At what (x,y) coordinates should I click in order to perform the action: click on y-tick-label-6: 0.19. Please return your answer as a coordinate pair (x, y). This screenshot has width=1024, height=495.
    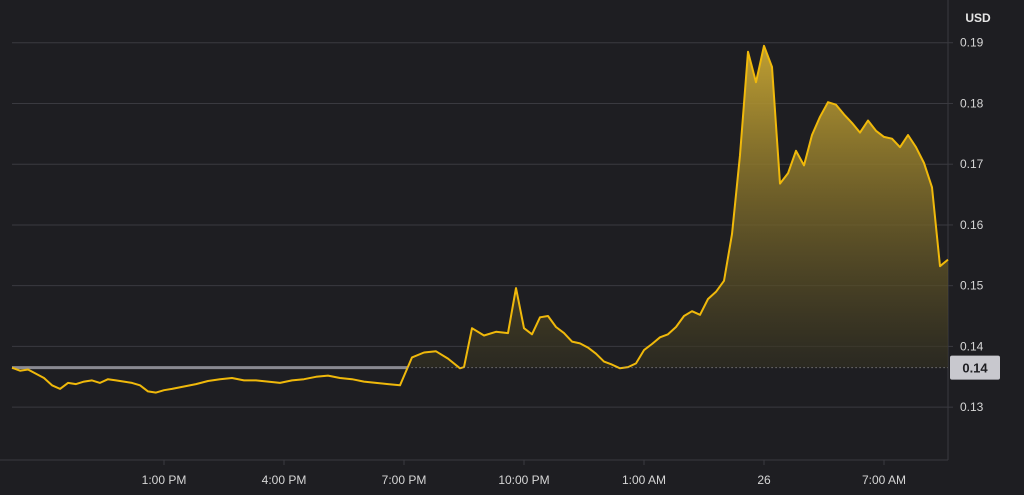
    Looking at the image, I should click on (972, 43).